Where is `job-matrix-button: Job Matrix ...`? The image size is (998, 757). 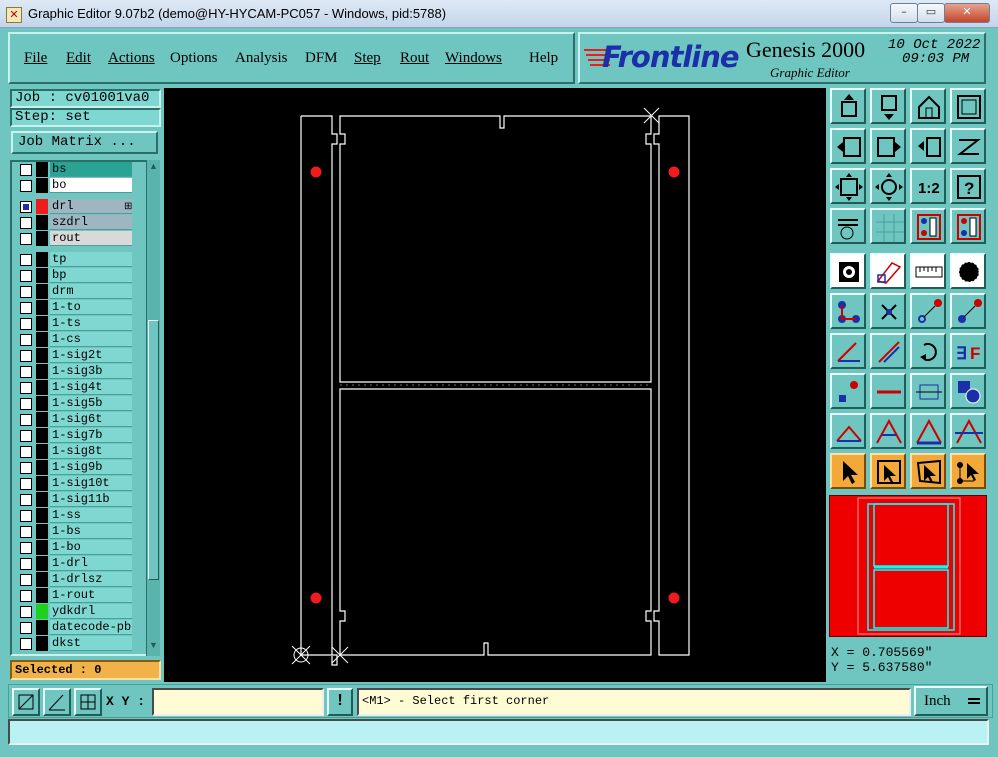 job-matrix-button: Job Matrix ... is located at coordinates (84, 142).